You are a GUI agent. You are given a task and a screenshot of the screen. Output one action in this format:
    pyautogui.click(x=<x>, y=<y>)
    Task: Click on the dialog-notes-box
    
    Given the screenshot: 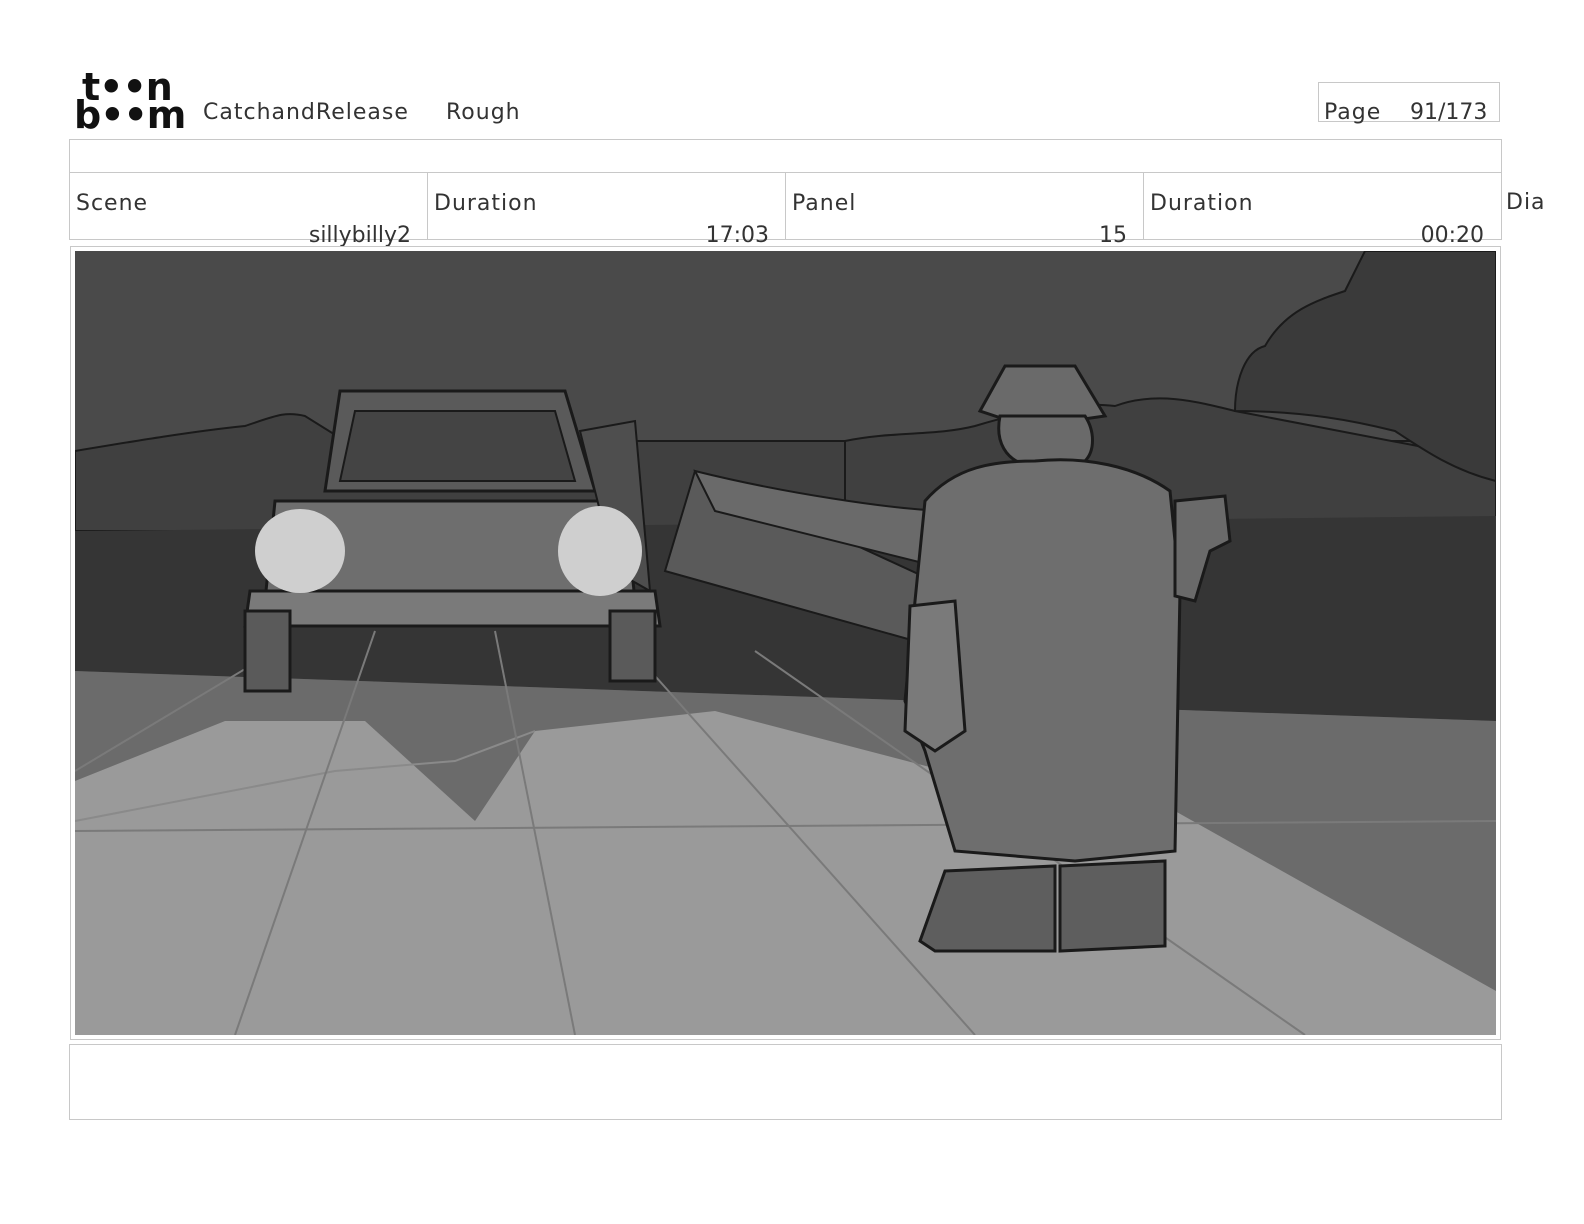 What is the action you would take?
    pyautogui.click(x=785, y=1082)
    